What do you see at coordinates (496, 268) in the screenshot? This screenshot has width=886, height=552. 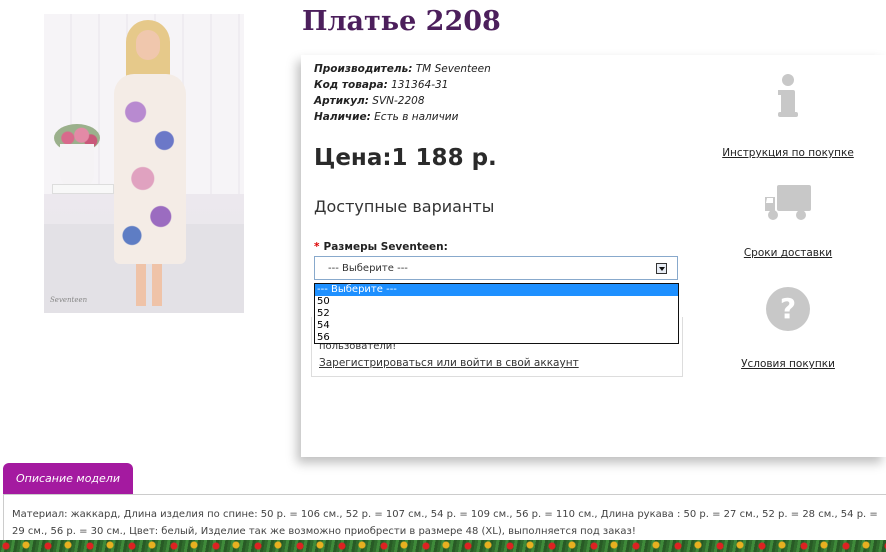 I see `size-select: --- Выберите ---` at bounding box center [496, 268].